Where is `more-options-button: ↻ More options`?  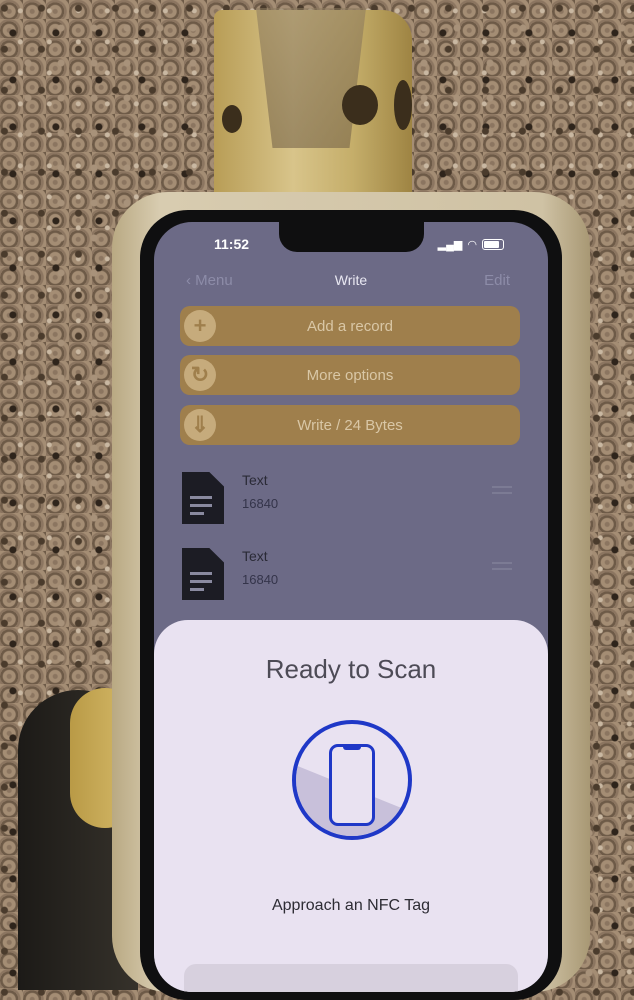 more-options-button: ↻ More options is located at coordinates (350, 375).